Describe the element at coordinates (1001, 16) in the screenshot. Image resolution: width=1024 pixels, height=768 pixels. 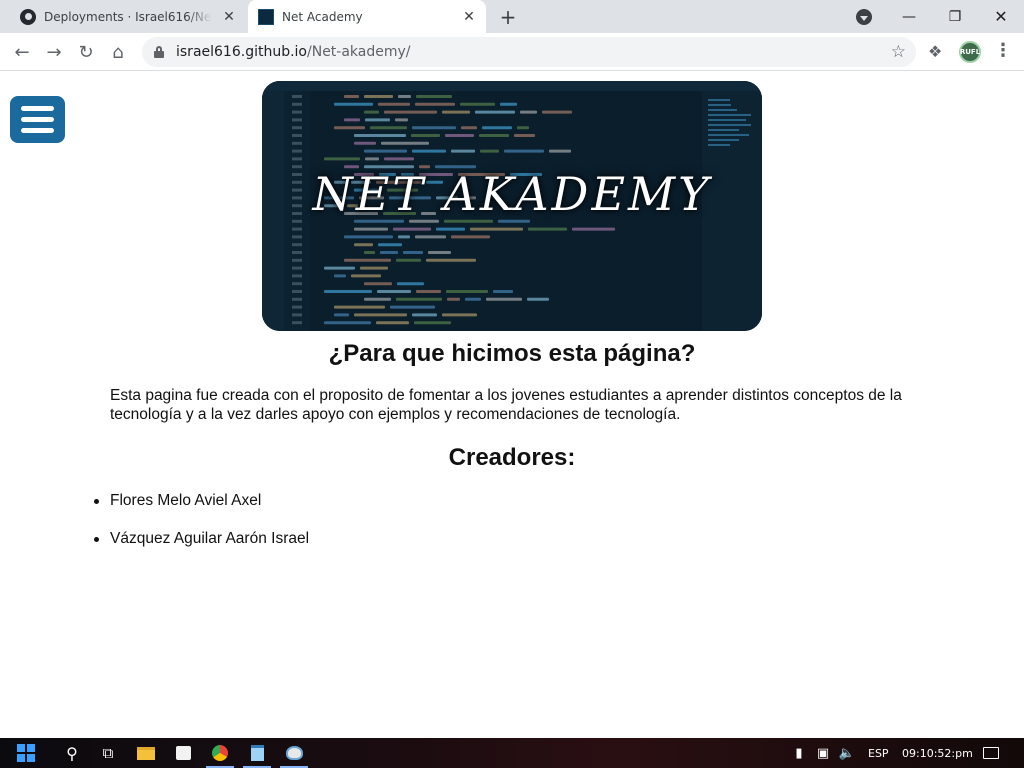
I see `close-window-icon: ✕` at that location.